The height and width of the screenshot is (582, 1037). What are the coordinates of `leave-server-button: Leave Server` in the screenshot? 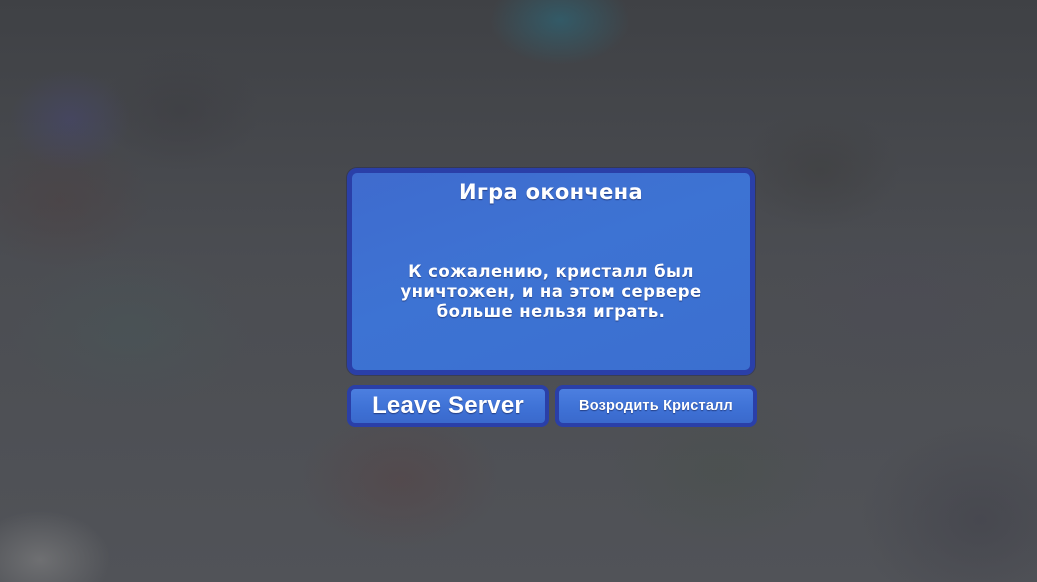 It's located at (448, 406).